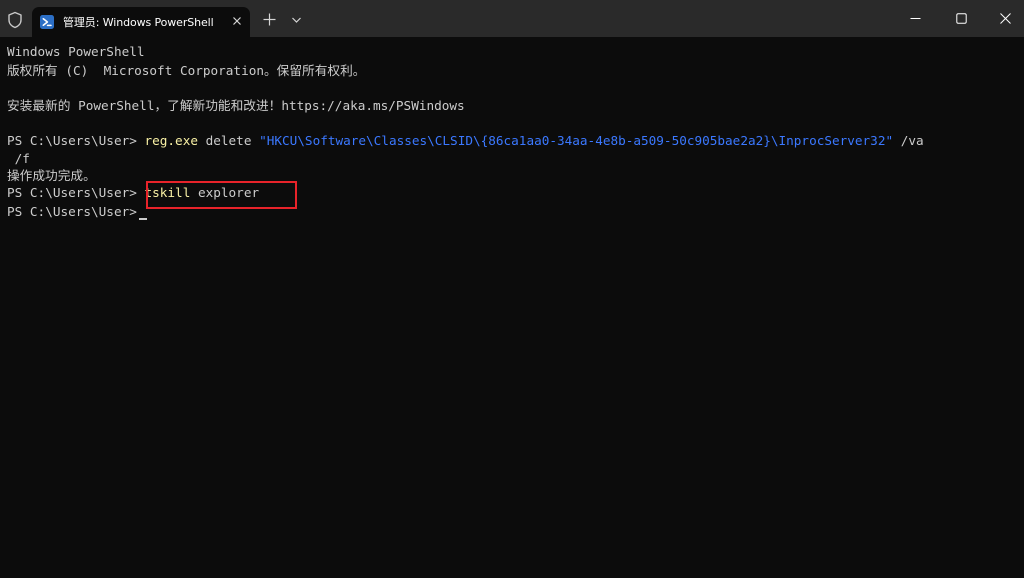 The height and width of the screenshot is (578, 1024). Describe the element at coordinates (143, 219) in the screenshot. I see `text-cursor` at that location.